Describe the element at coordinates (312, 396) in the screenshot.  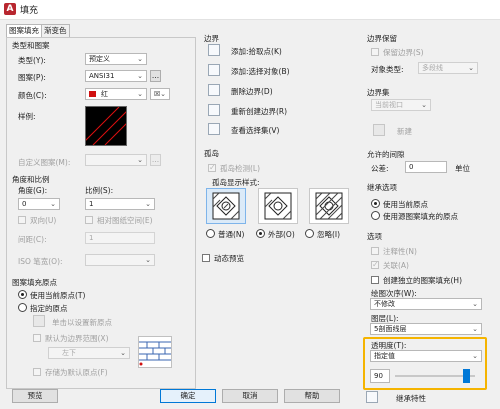
I see `help-button: 帮助` at that location.